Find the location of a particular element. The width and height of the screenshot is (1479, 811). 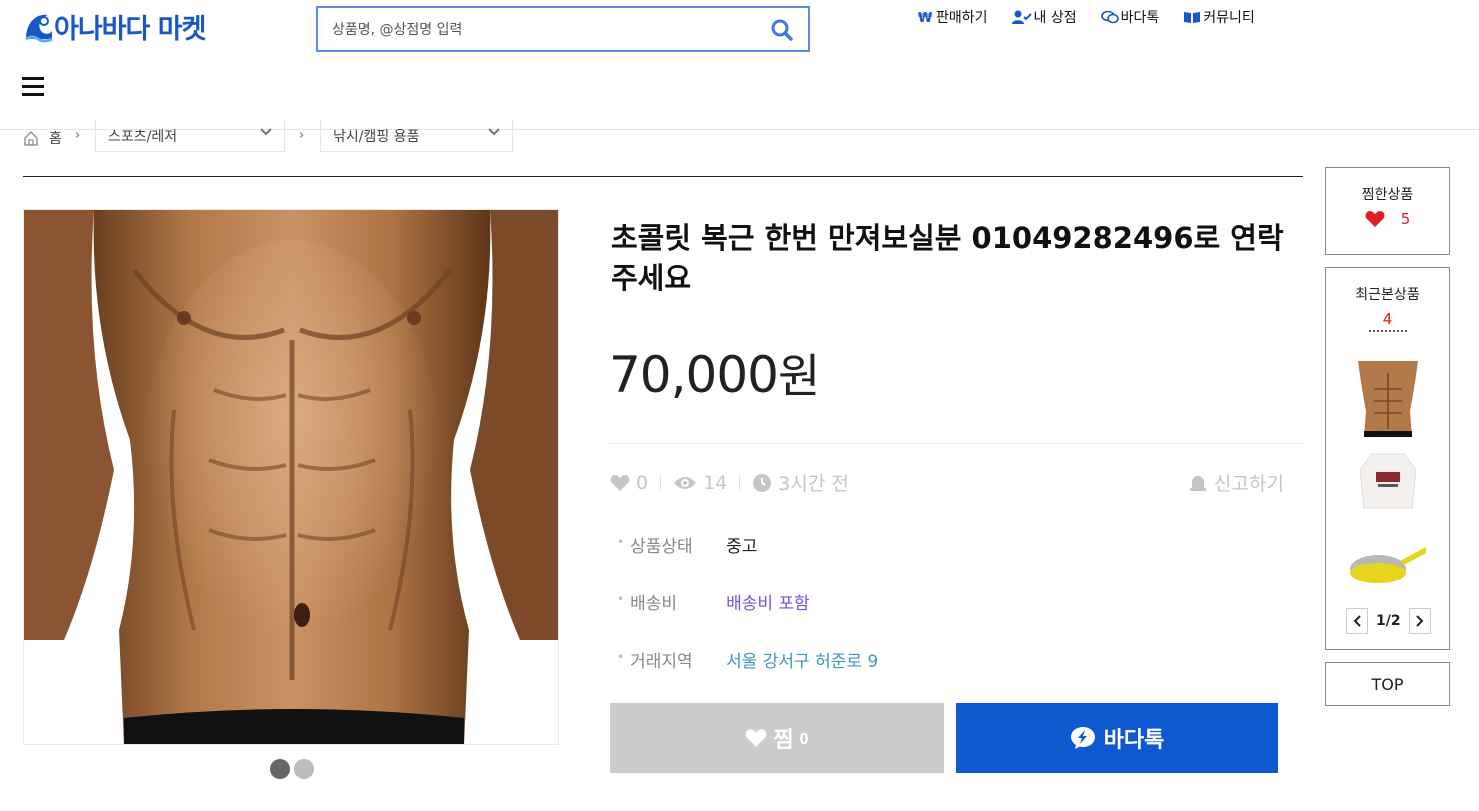

logo-text: 아나바다 마켓 is located at coordinates (130, 29).